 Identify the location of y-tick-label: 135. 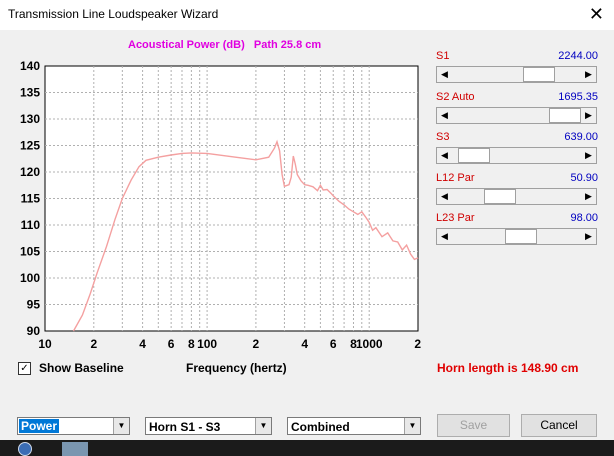
(30, 93).